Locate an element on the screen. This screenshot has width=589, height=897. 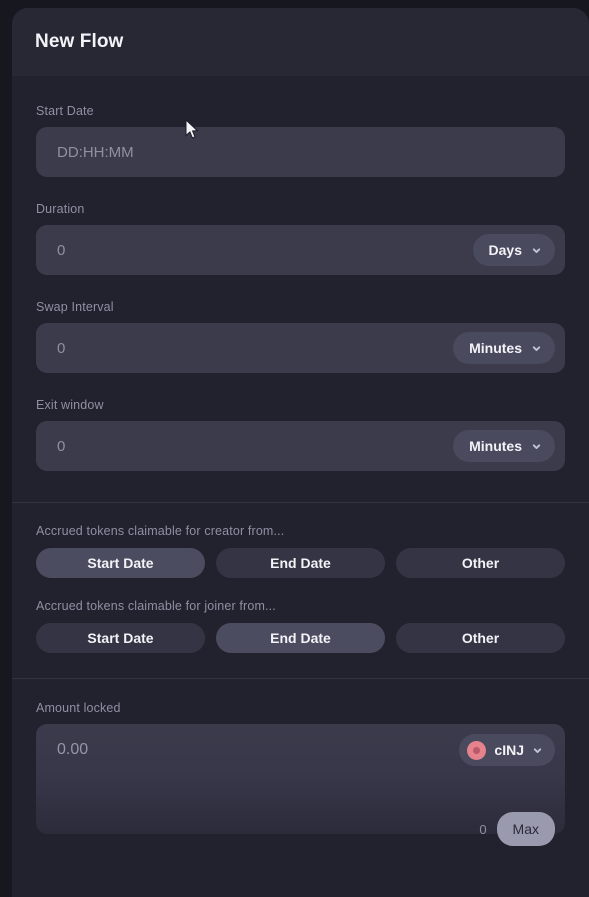
exit-window-value: 0 is located at coordinates (61, 446).